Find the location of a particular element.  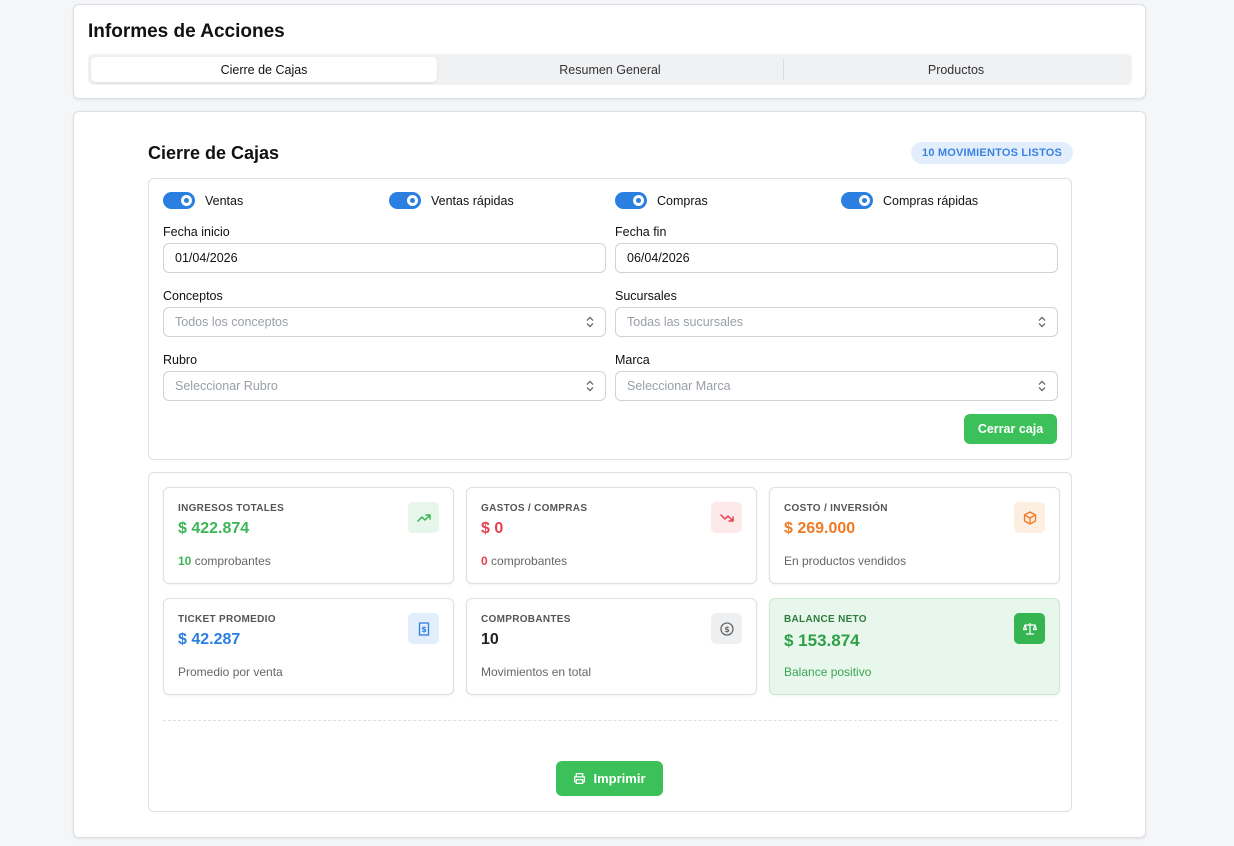

coin-icon: $ is located at coordinates (726, 628).